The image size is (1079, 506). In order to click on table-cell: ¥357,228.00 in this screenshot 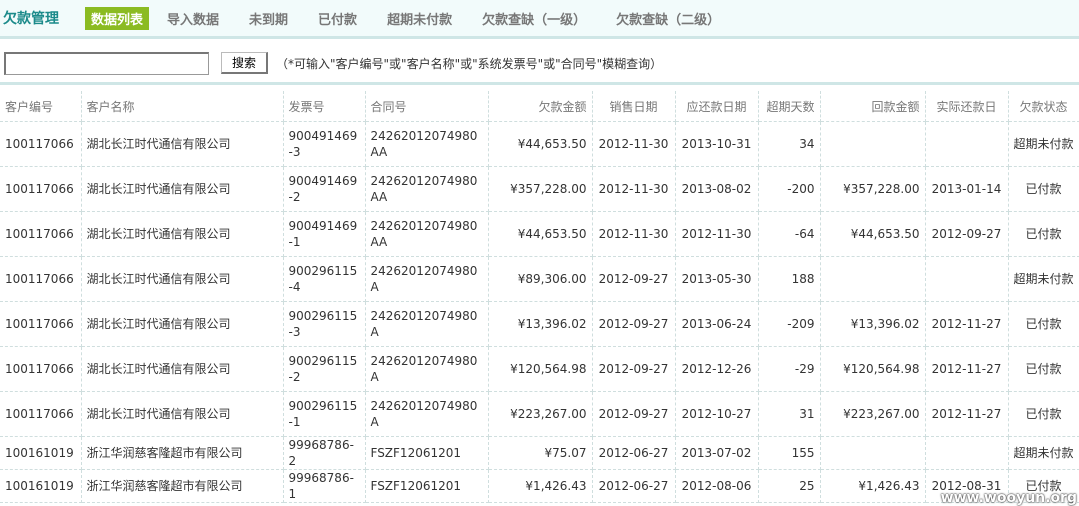, I will do `click(873, 189)`.